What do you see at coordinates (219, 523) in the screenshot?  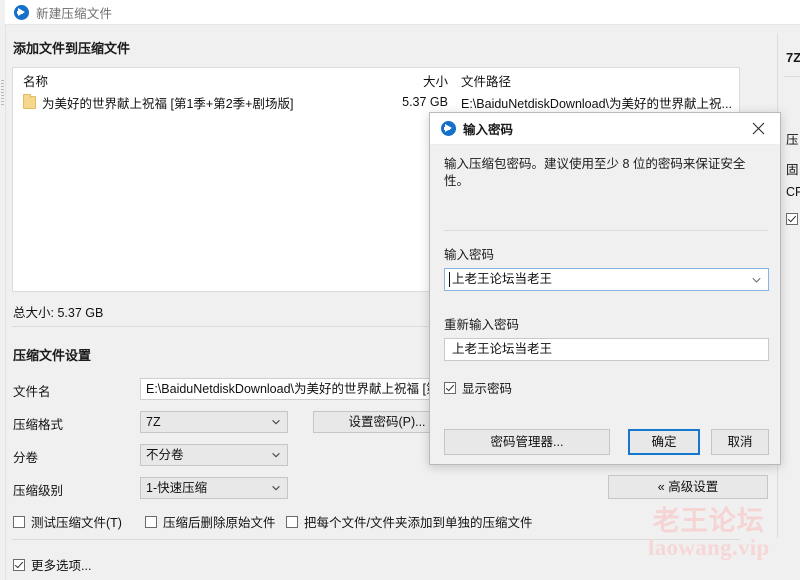 I see `checkbox-label: 压缩后删除原始文件` at bounding box center [219, 523].